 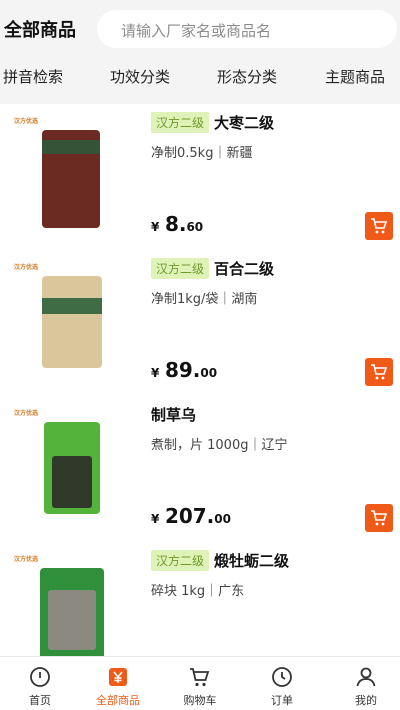 I want to click on nav-cart: 购物车, so click(x=200, y=683).